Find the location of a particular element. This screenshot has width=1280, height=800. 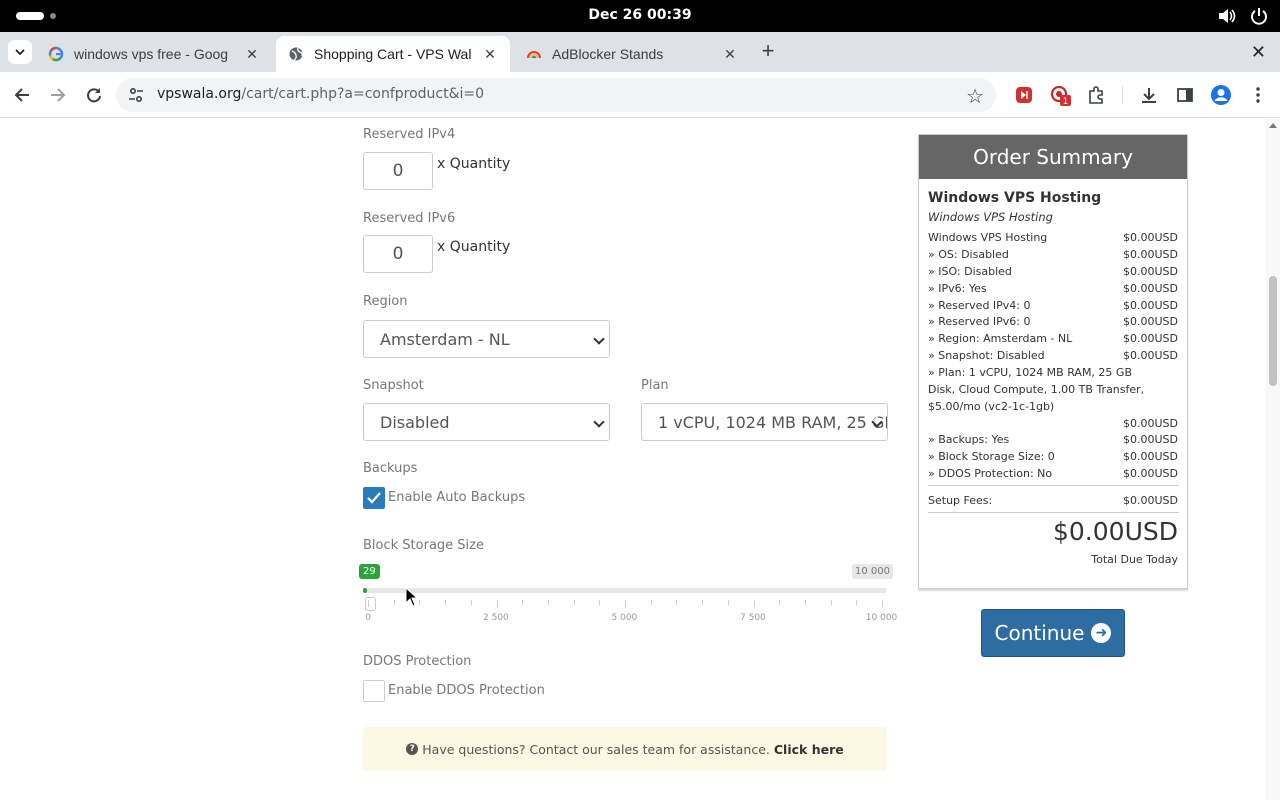

arrow-right-icon is located at coordinates (58, 95).